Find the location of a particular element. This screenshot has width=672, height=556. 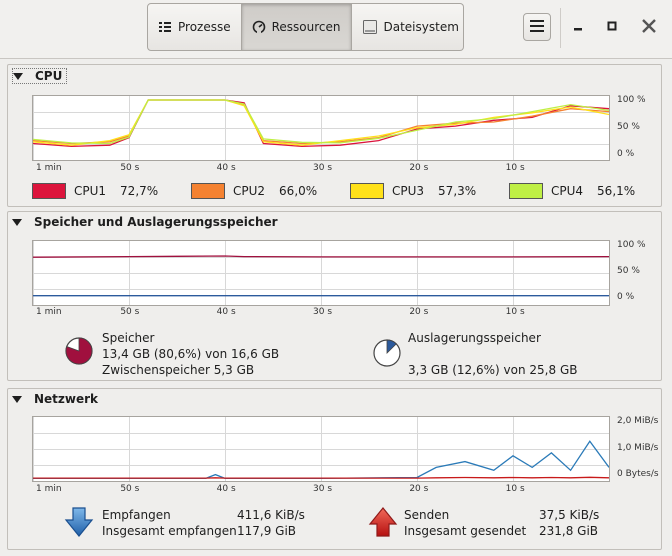

download-arrow-icon is located at coordinates (79, 523).